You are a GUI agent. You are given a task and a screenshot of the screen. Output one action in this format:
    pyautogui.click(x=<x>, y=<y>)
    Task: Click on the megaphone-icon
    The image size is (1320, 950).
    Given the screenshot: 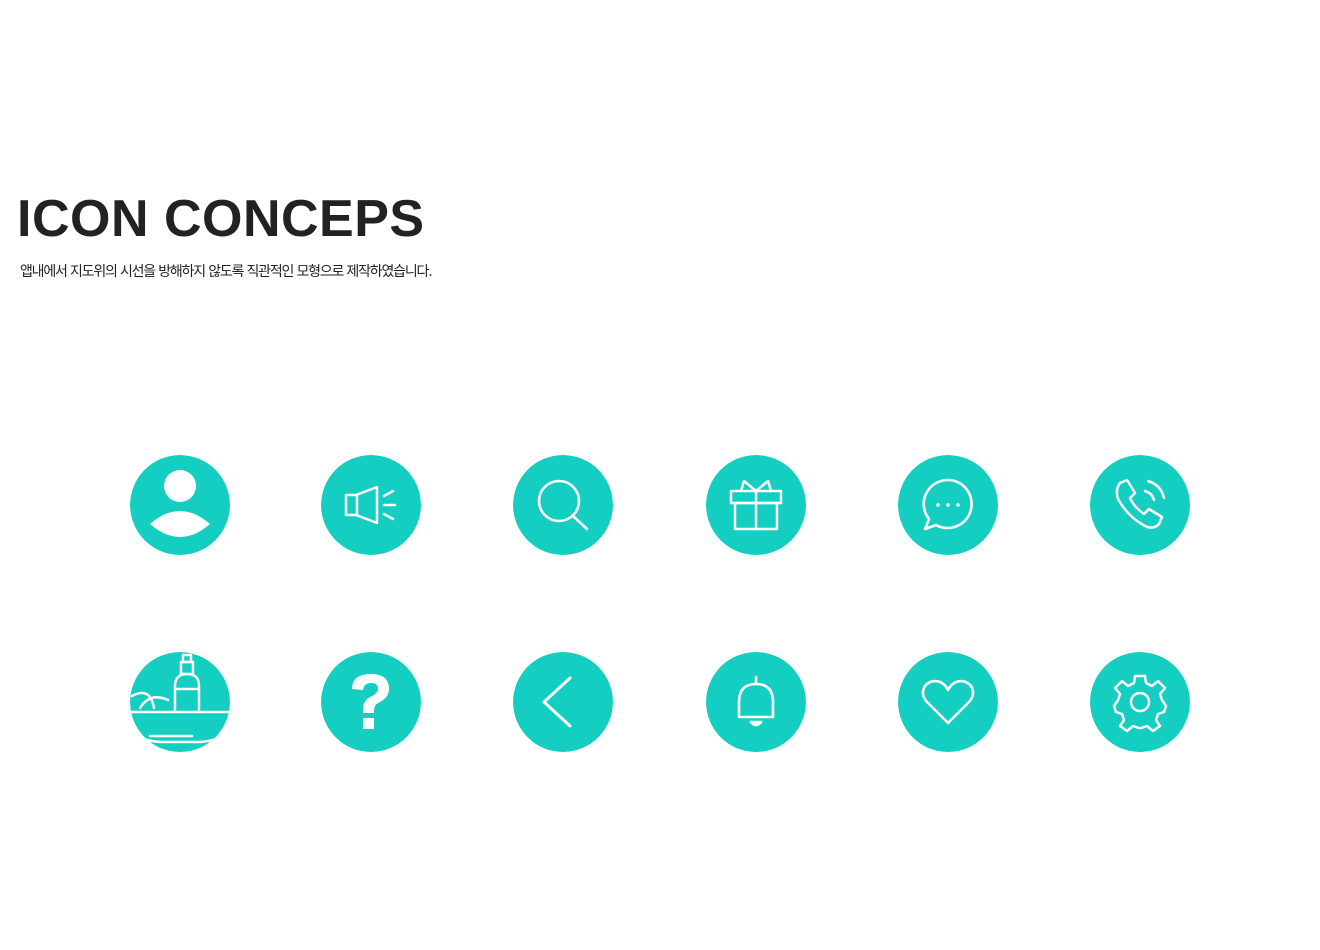 What is the action you would take?
    pyautogui.click(x=371, y=505)
    